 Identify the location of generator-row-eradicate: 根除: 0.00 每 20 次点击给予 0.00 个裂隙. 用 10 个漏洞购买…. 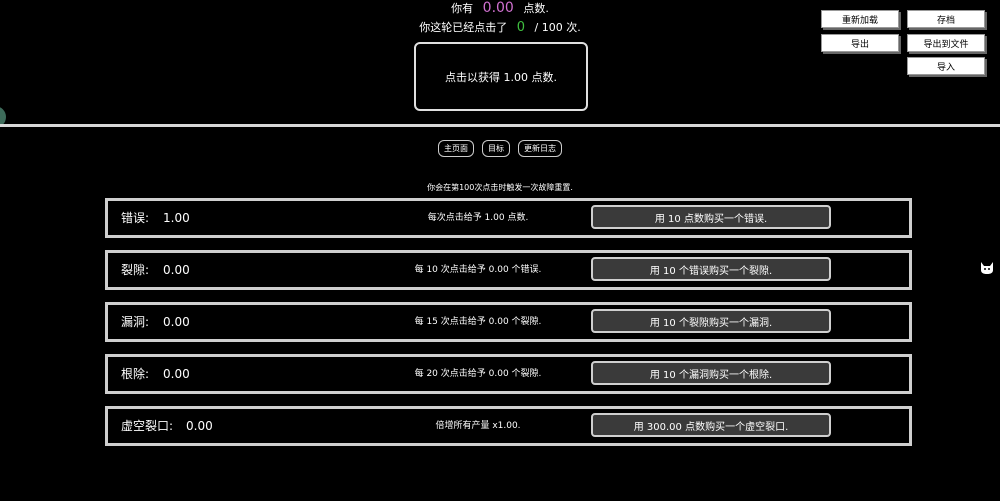
(508, 374).